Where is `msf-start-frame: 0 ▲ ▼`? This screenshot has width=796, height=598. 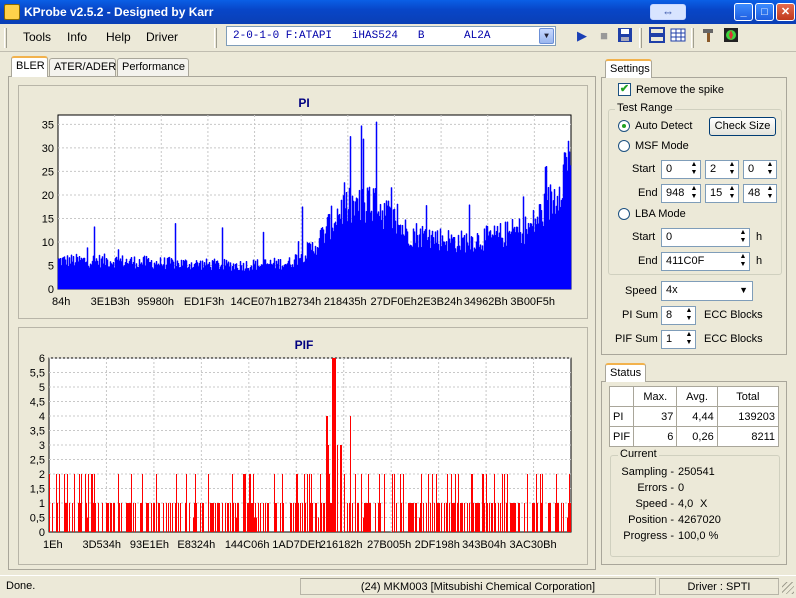 msf-start-frame: 0 ▲ ▼ is located at coordinates (760, 169).